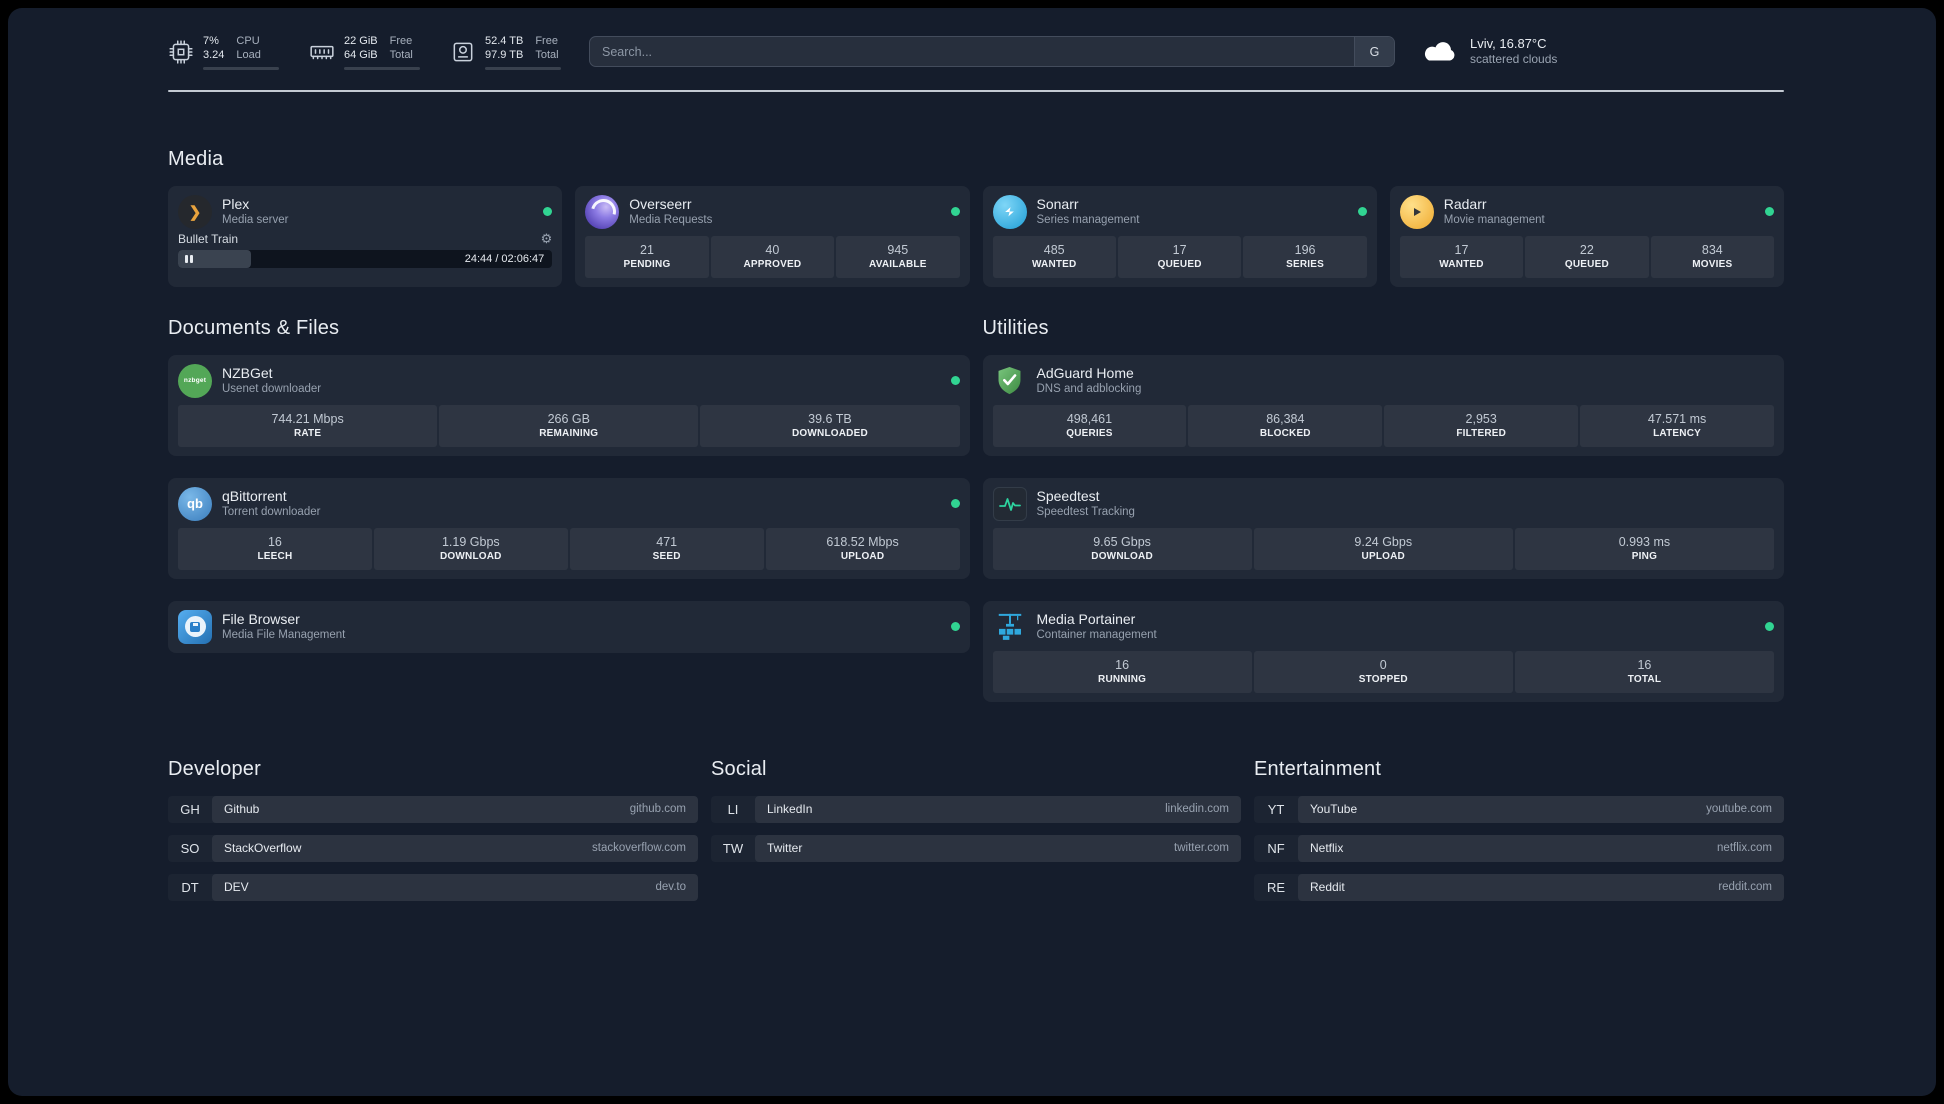 The image size is (1944, 1104). I want to click on stat: 21 PENDING, so click(647, 256).